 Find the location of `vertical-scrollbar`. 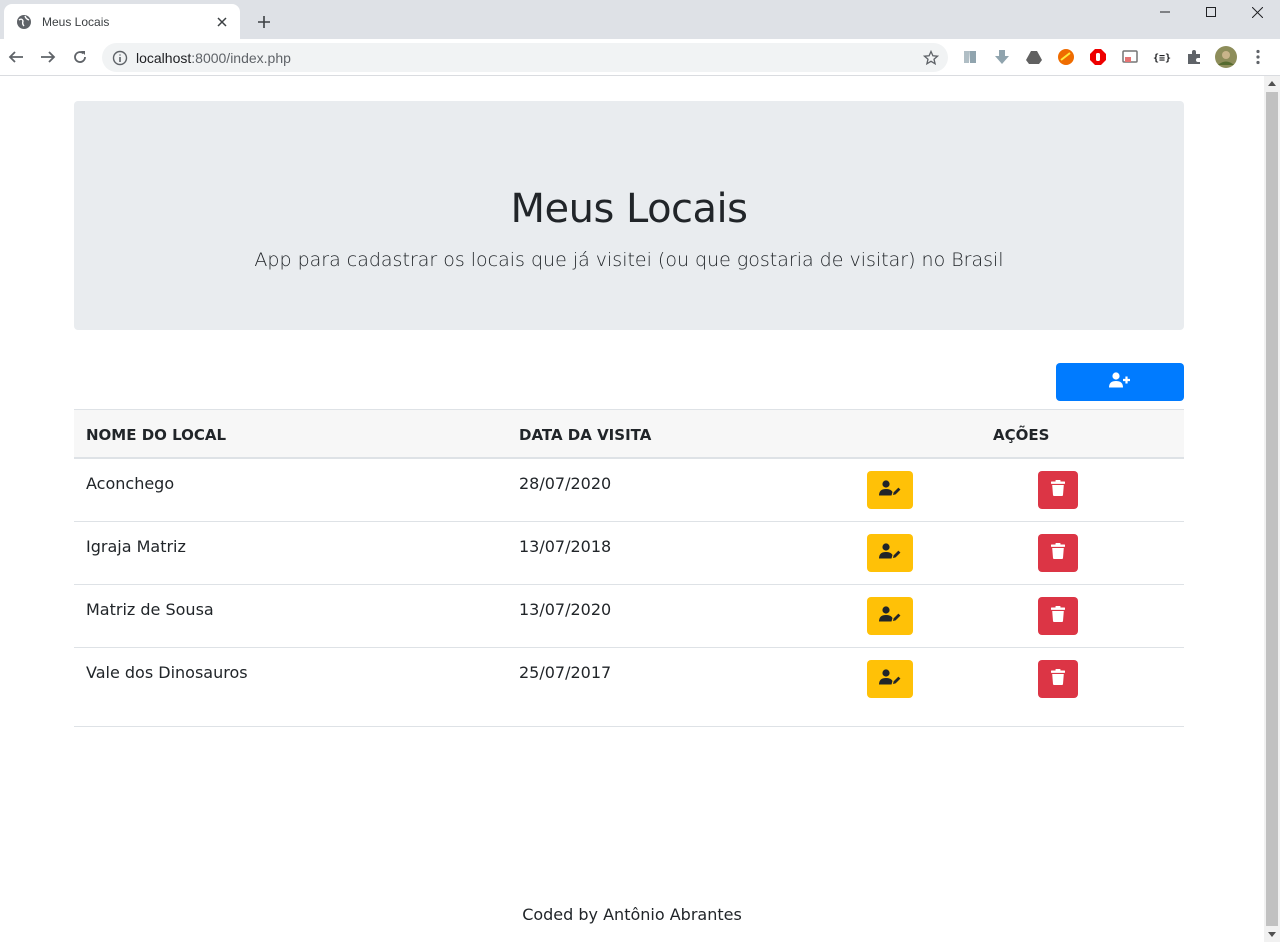

vertical-scrollbar is located at coordinates (1272, 509).